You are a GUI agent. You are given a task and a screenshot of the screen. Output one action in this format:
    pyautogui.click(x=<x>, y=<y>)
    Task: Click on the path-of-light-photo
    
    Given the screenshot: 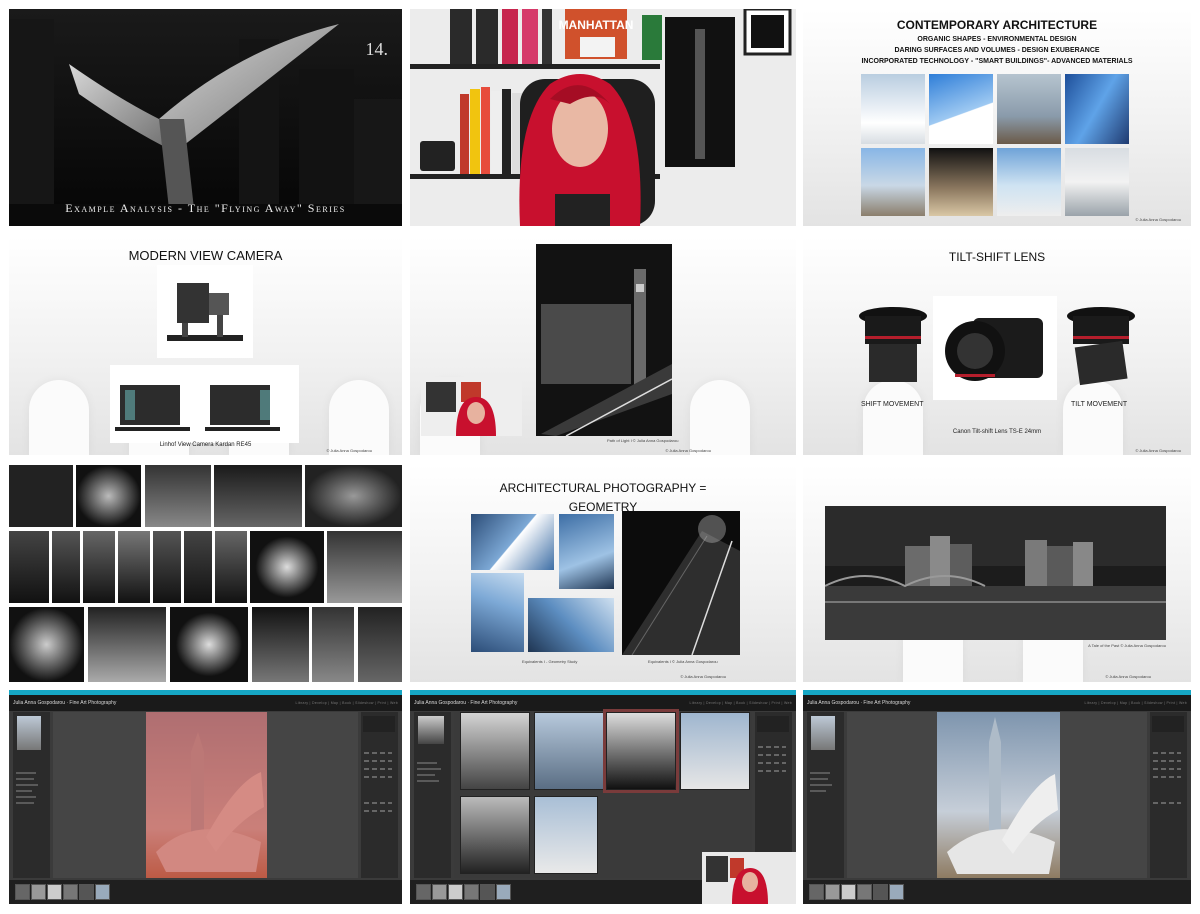 What is the action you would take?
    pyautogui.click(x=604, y=340)
    